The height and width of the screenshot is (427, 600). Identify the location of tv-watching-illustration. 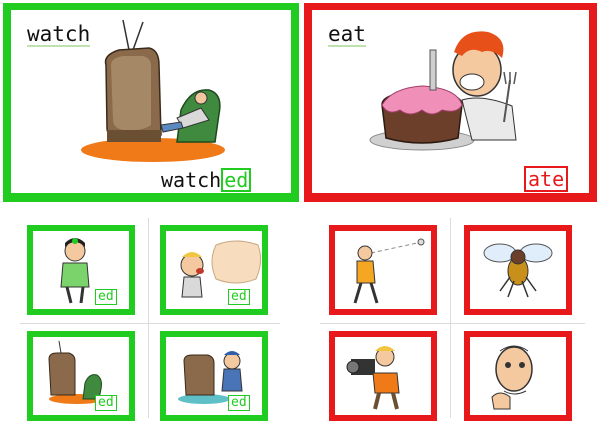
(153, 90).